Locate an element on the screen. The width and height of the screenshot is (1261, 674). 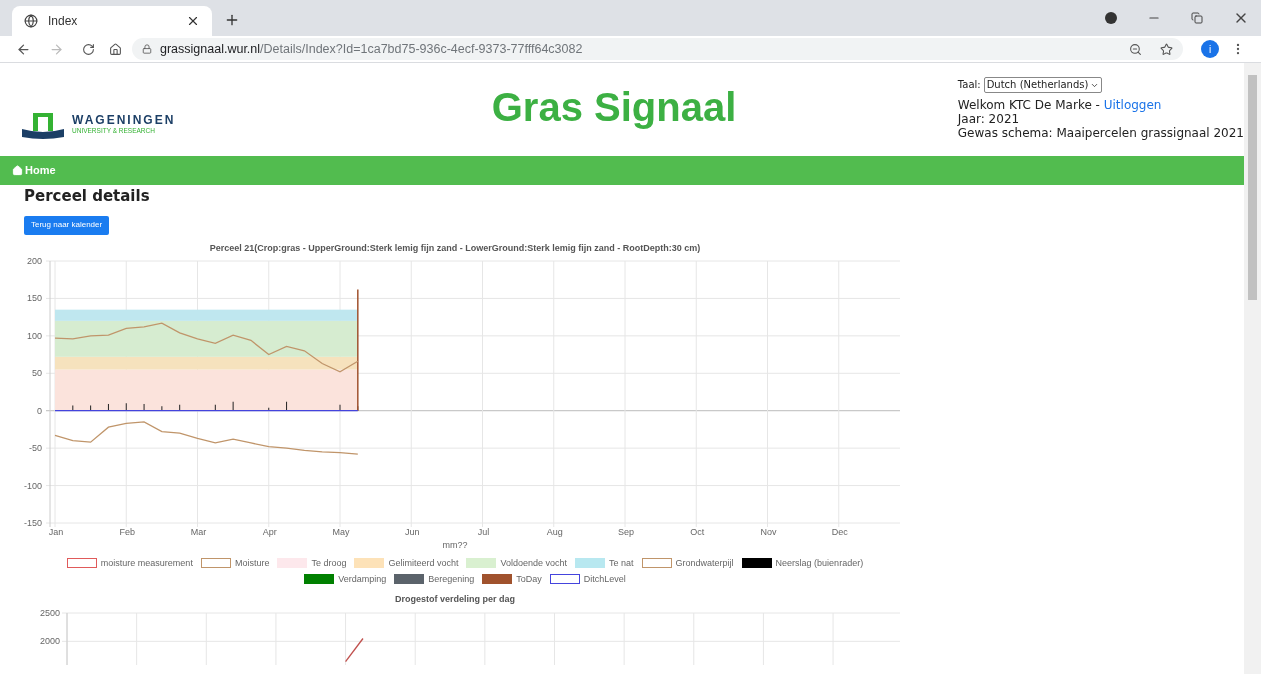
legend-label: ToDay is located at coordinates (529, 578).